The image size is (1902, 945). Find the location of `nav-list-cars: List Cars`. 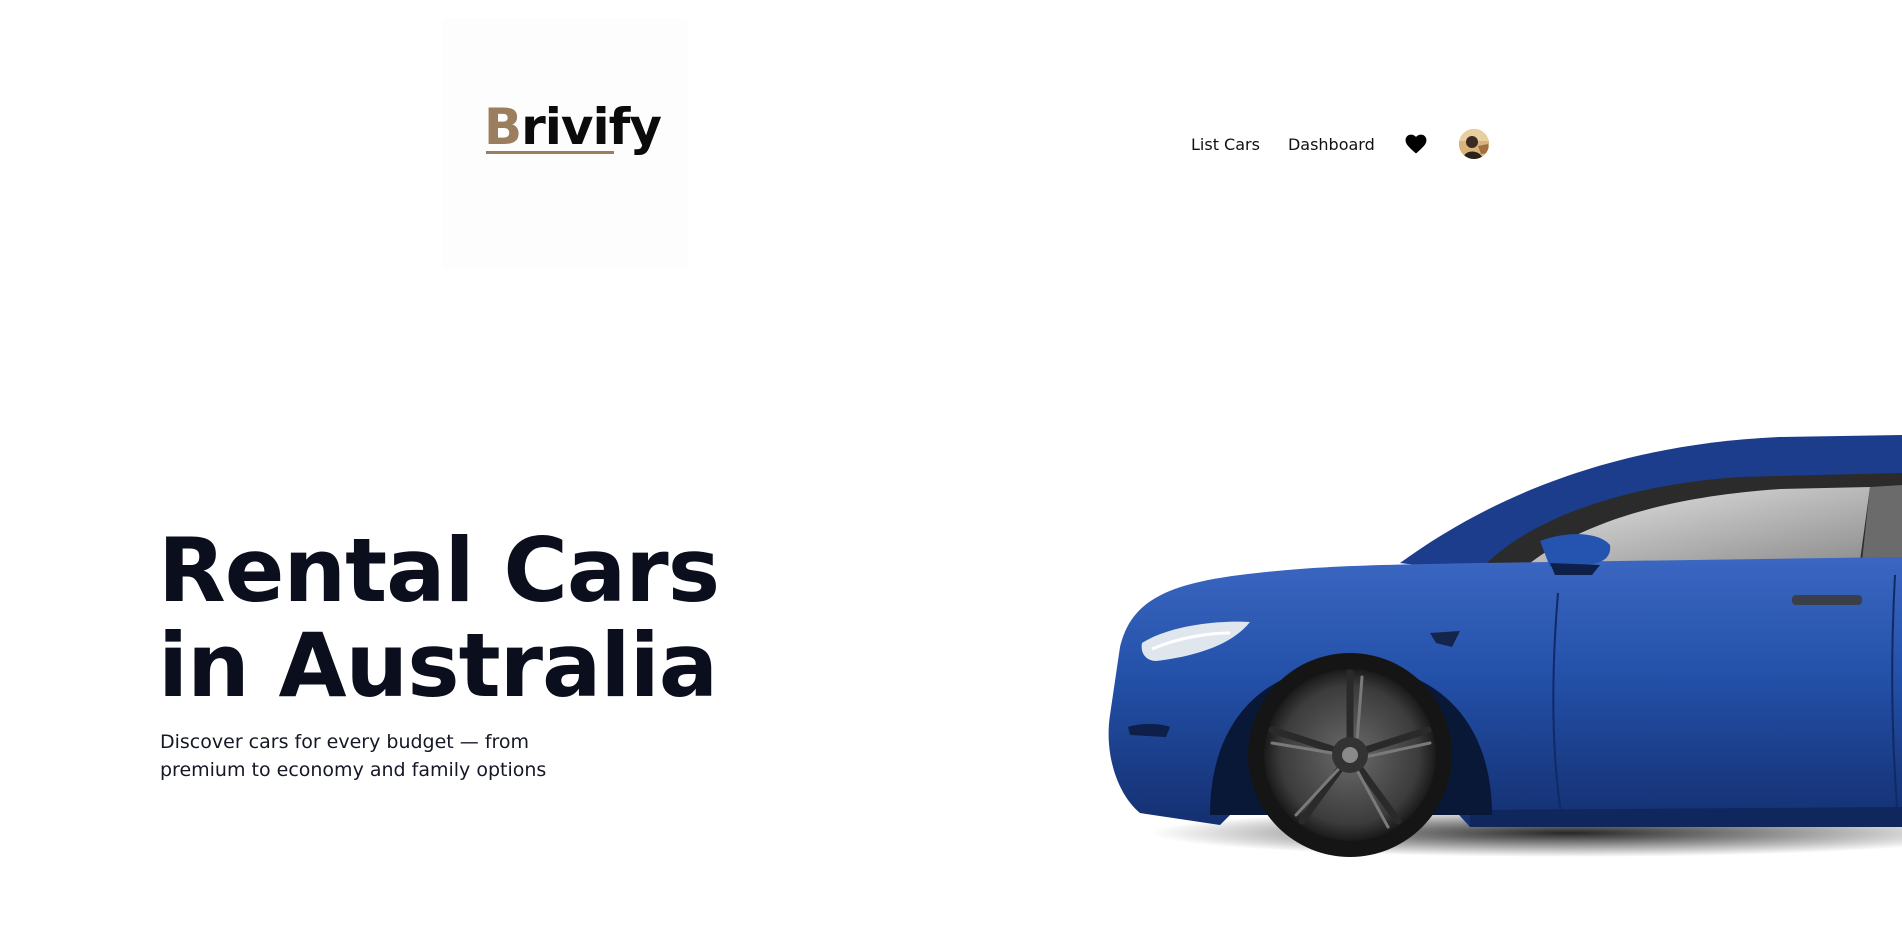

nav-list-cars: List Cars is located at coordinates (1225, 144).